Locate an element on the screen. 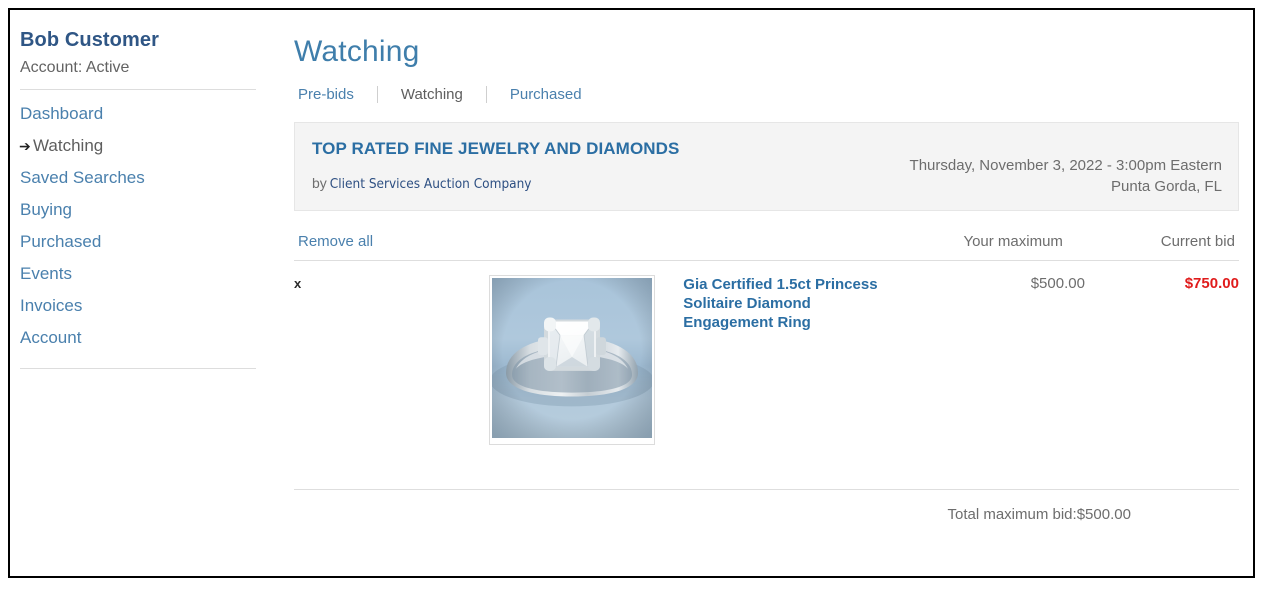 The image size is (1267, 589). sidebar-item-label: Purchased is located at coordinates (61, 241).